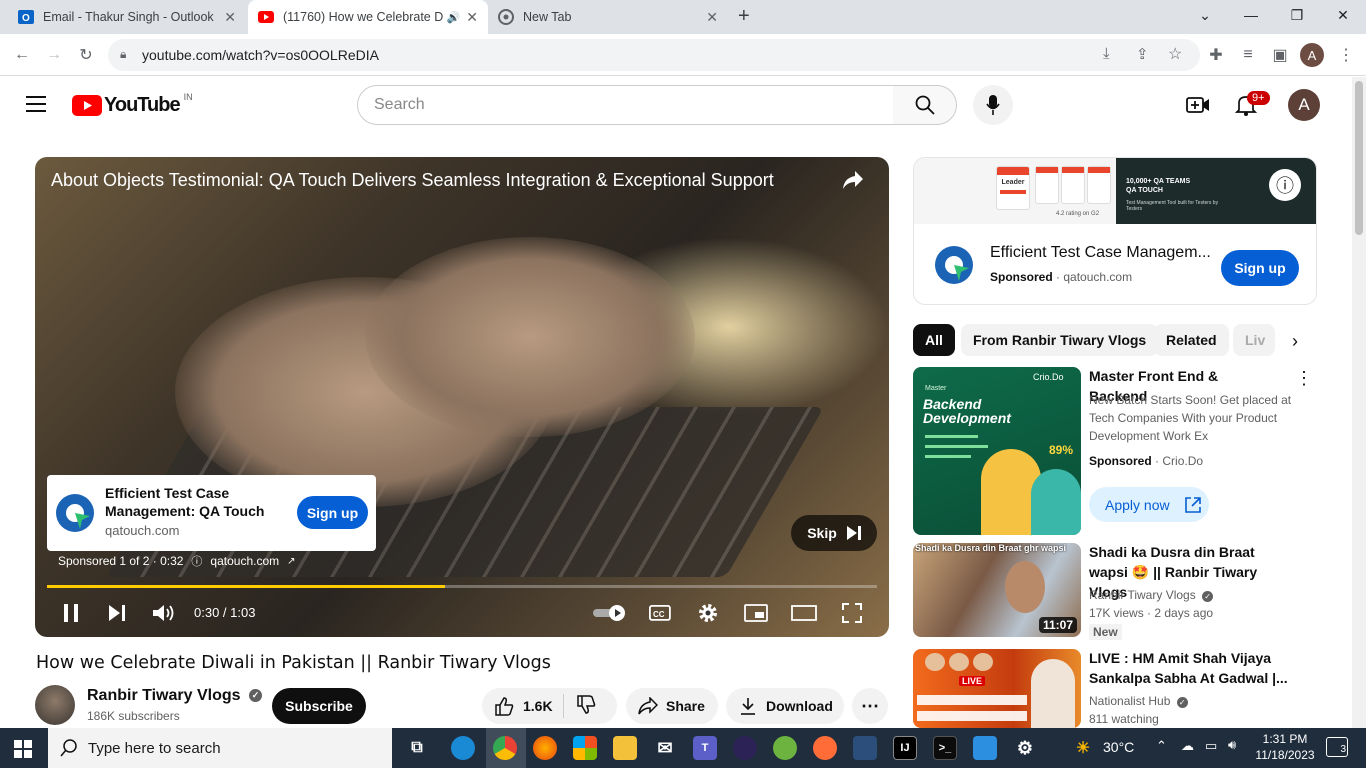 The width and height of the screenshot is (1366, 768). I want to click on file-explorer-icon, so click(625, 748).